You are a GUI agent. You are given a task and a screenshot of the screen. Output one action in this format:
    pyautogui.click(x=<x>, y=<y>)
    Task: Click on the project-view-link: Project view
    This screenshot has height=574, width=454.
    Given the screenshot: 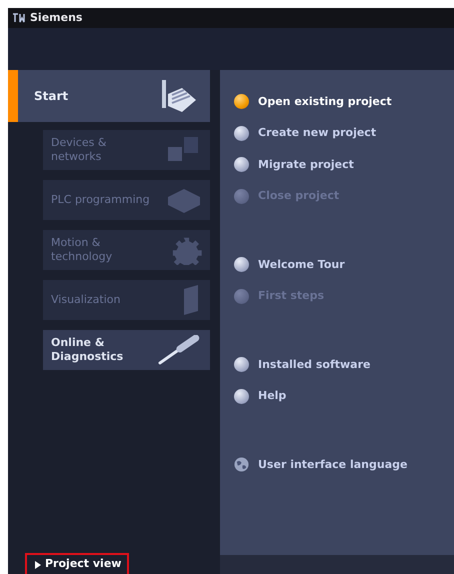 What is the action you would take?
    pyautogui.click(x=77, y=563)
    